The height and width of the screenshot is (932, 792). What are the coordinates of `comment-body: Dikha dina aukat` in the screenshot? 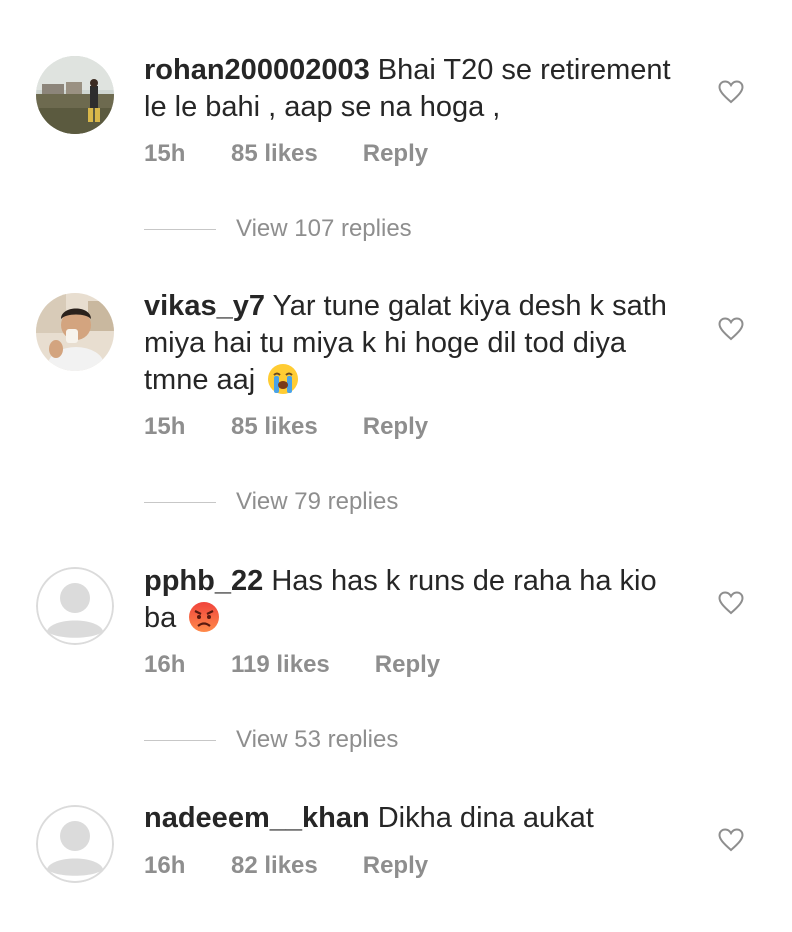 It's located at (485, 818).